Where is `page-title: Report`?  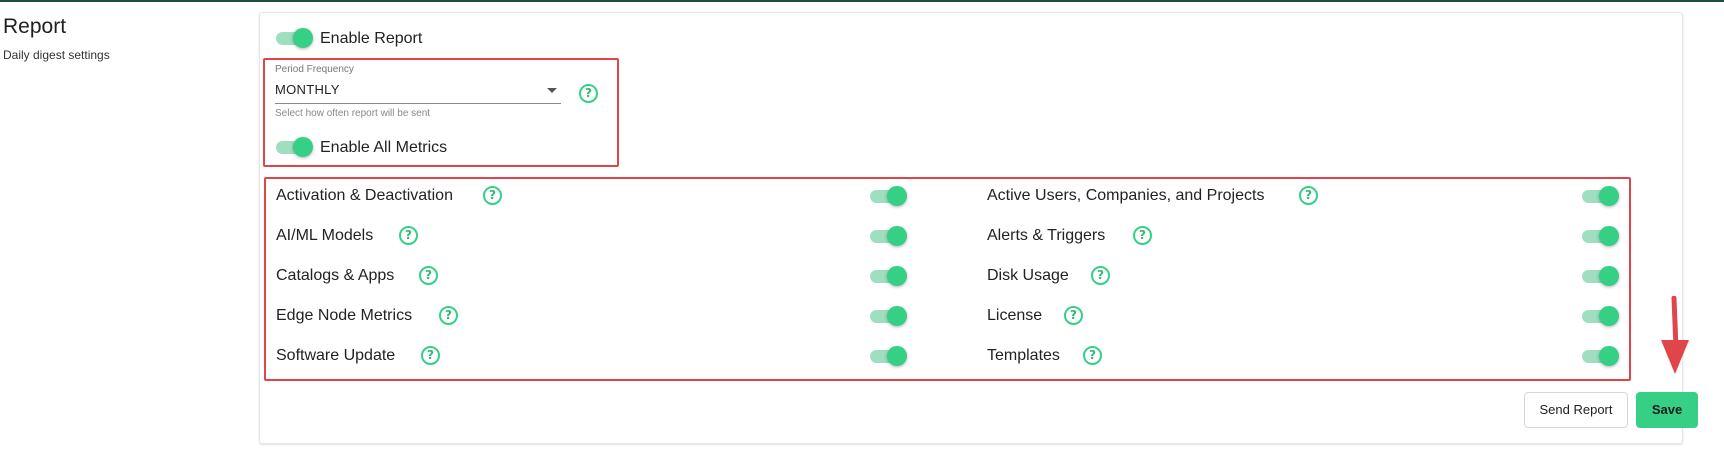 page-title: Report is located at coordinates (35, 26).